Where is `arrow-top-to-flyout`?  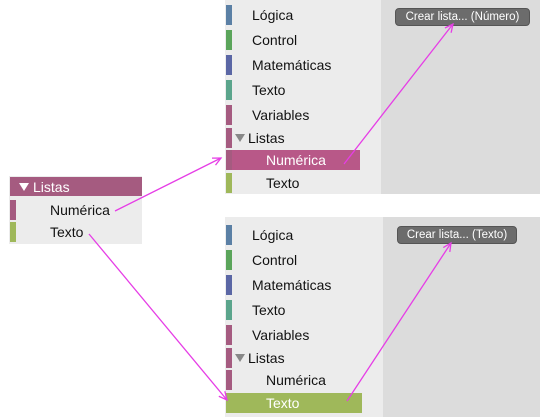
arrow-top-to-flyout is located at coordinates (398, 93).